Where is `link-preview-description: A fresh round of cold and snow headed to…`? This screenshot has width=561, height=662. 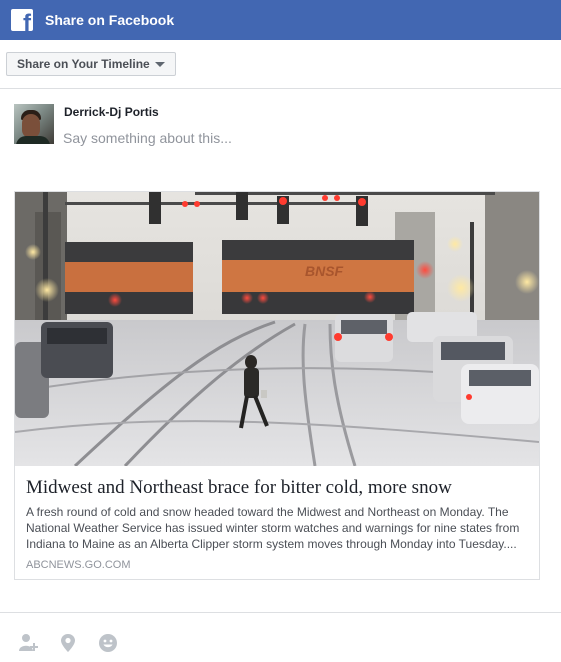 link-preview-description: A fresh round of cold and snow headed to… is located at coordinates (273, 528).